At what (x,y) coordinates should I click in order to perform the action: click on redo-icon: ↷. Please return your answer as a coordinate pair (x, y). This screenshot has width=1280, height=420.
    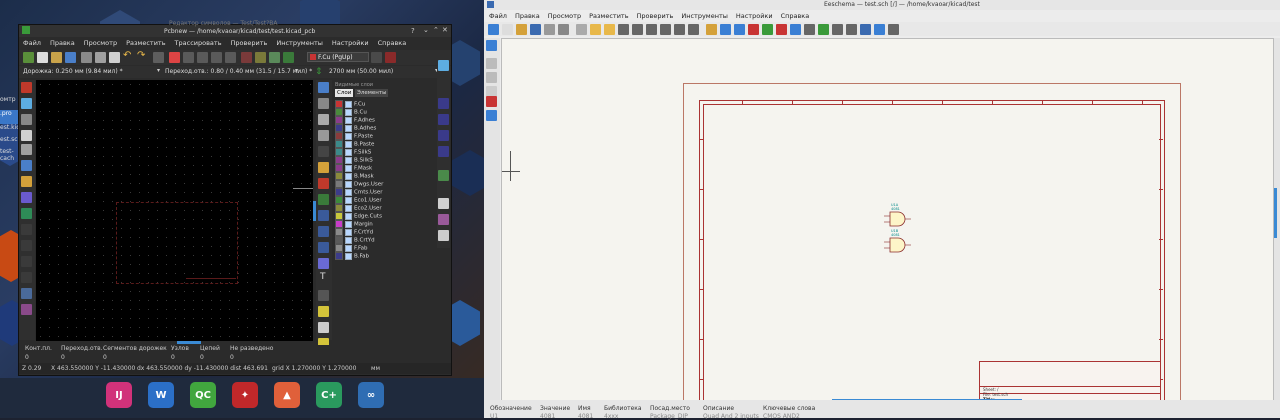
    Looking at the image, I should click on (141, 55).